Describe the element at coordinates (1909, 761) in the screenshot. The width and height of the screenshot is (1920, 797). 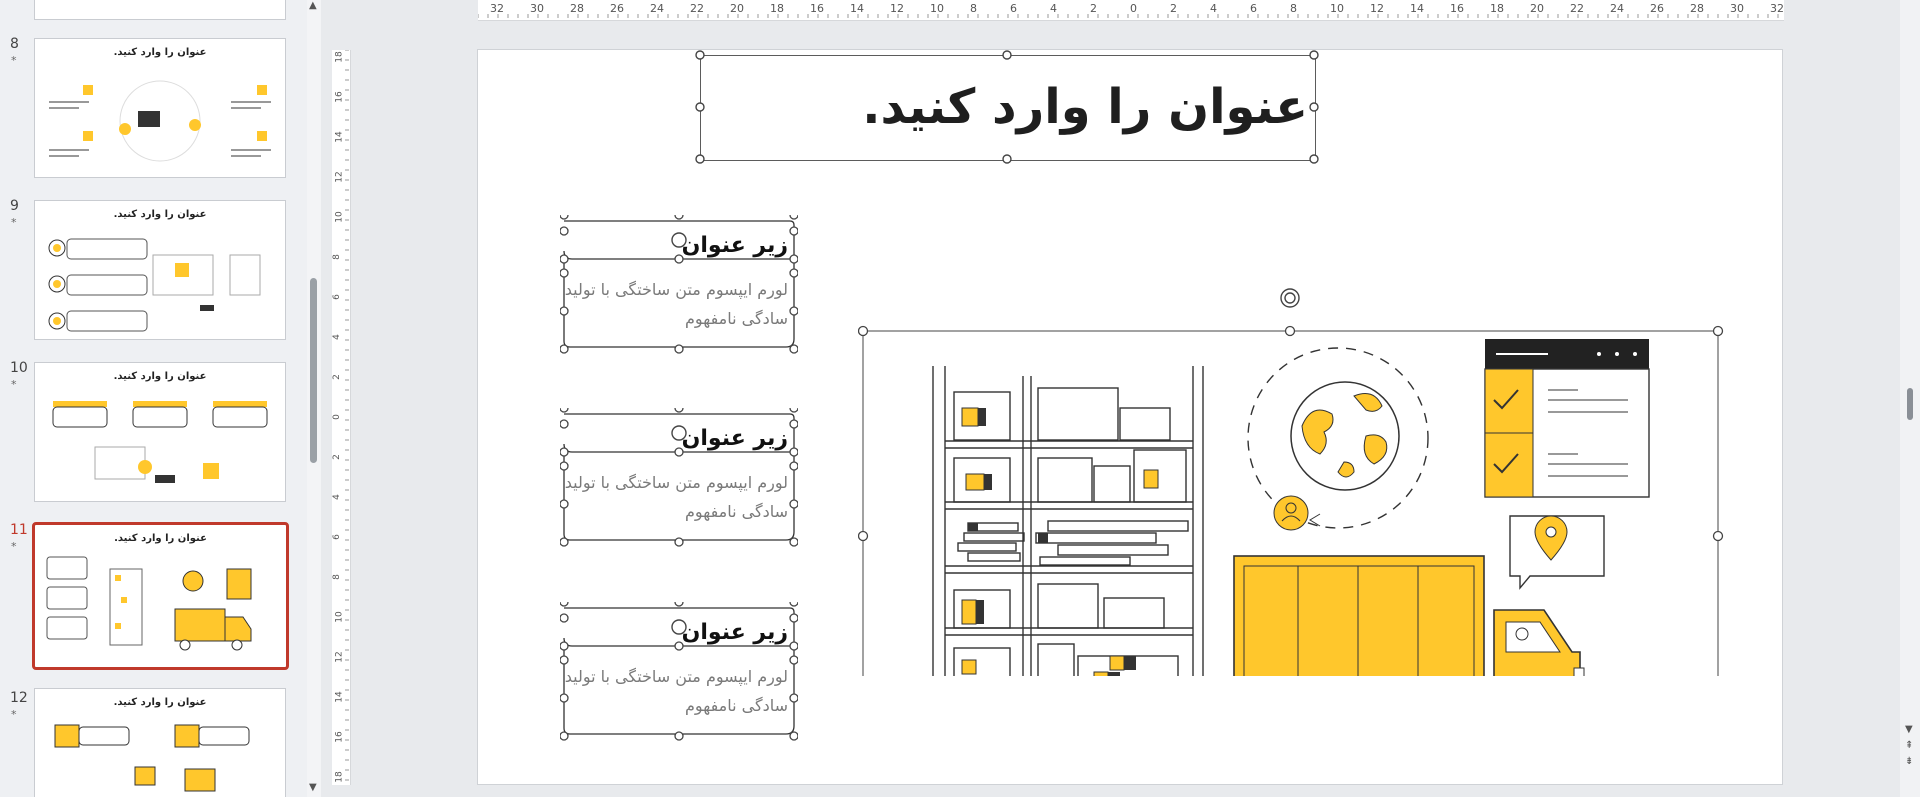
I see `next-slide-icon: ⇟` at that location.